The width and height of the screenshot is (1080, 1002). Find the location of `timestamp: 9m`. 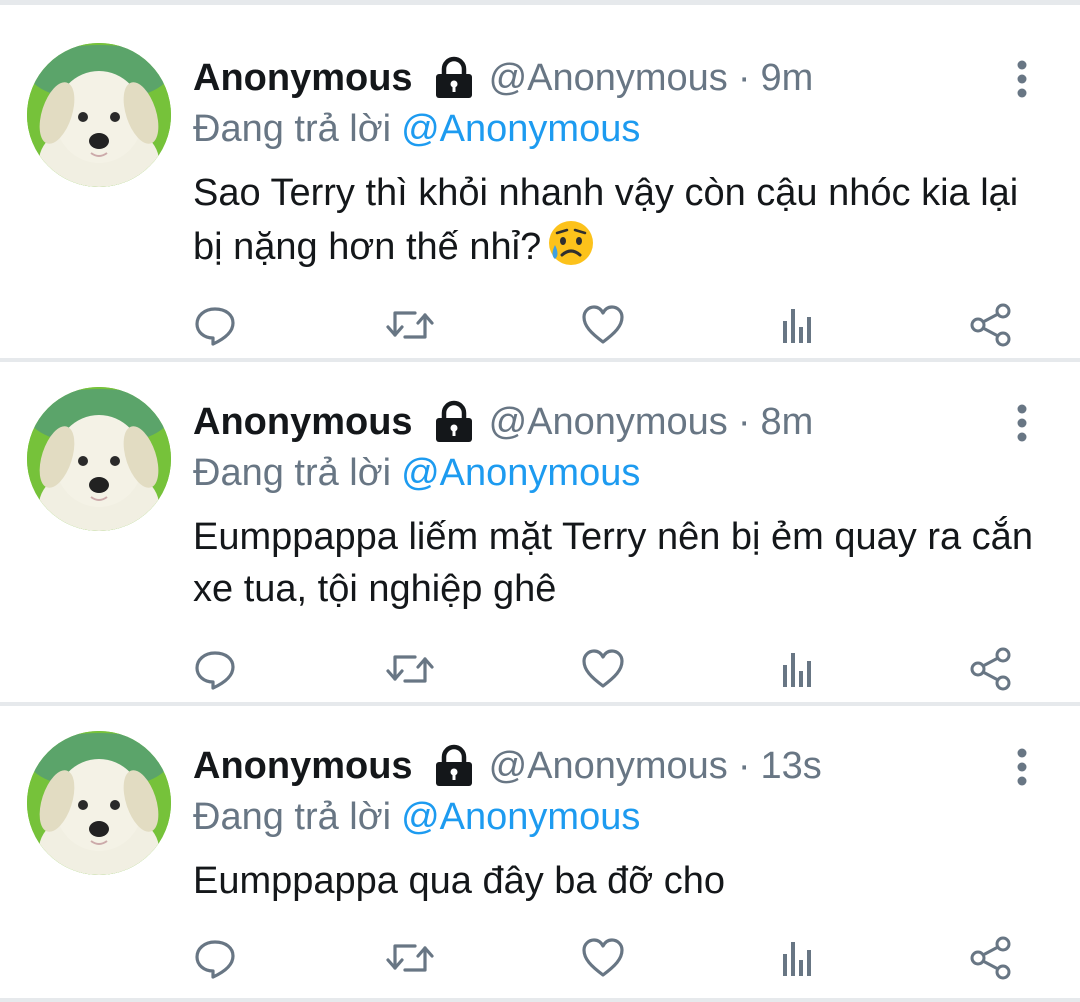

timestamp: 9m is located at coordinates (786, 78).